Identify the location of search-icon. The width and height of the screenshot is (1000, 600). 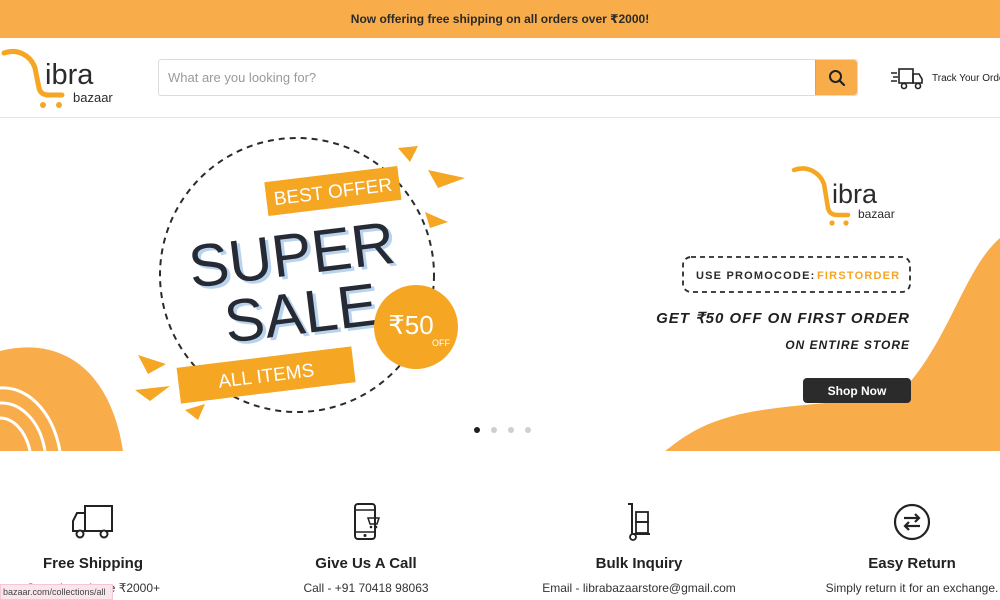
(836, 77).